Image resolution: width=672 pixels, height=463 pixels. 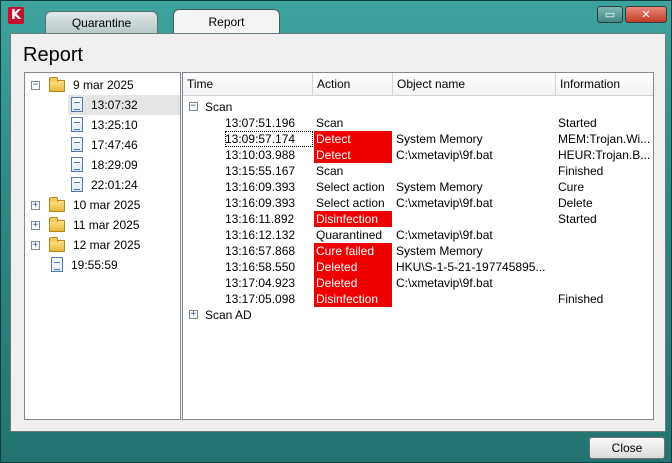 I want to click on column-header-time: Time, so click(x=248, y=84).